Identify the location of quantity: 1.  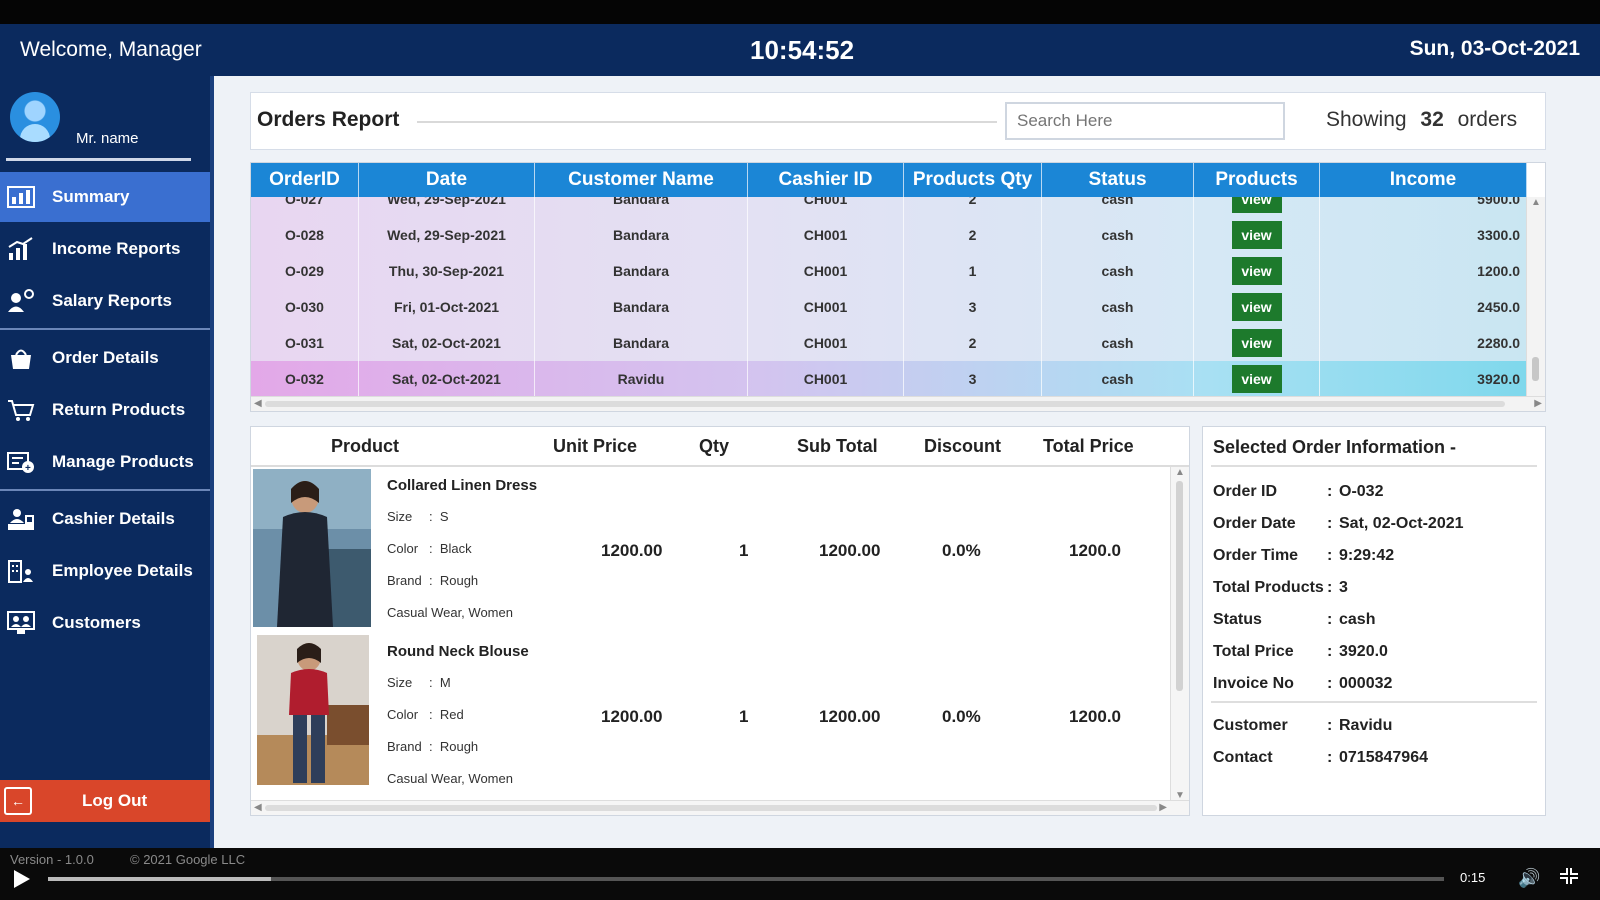
(744, 716).